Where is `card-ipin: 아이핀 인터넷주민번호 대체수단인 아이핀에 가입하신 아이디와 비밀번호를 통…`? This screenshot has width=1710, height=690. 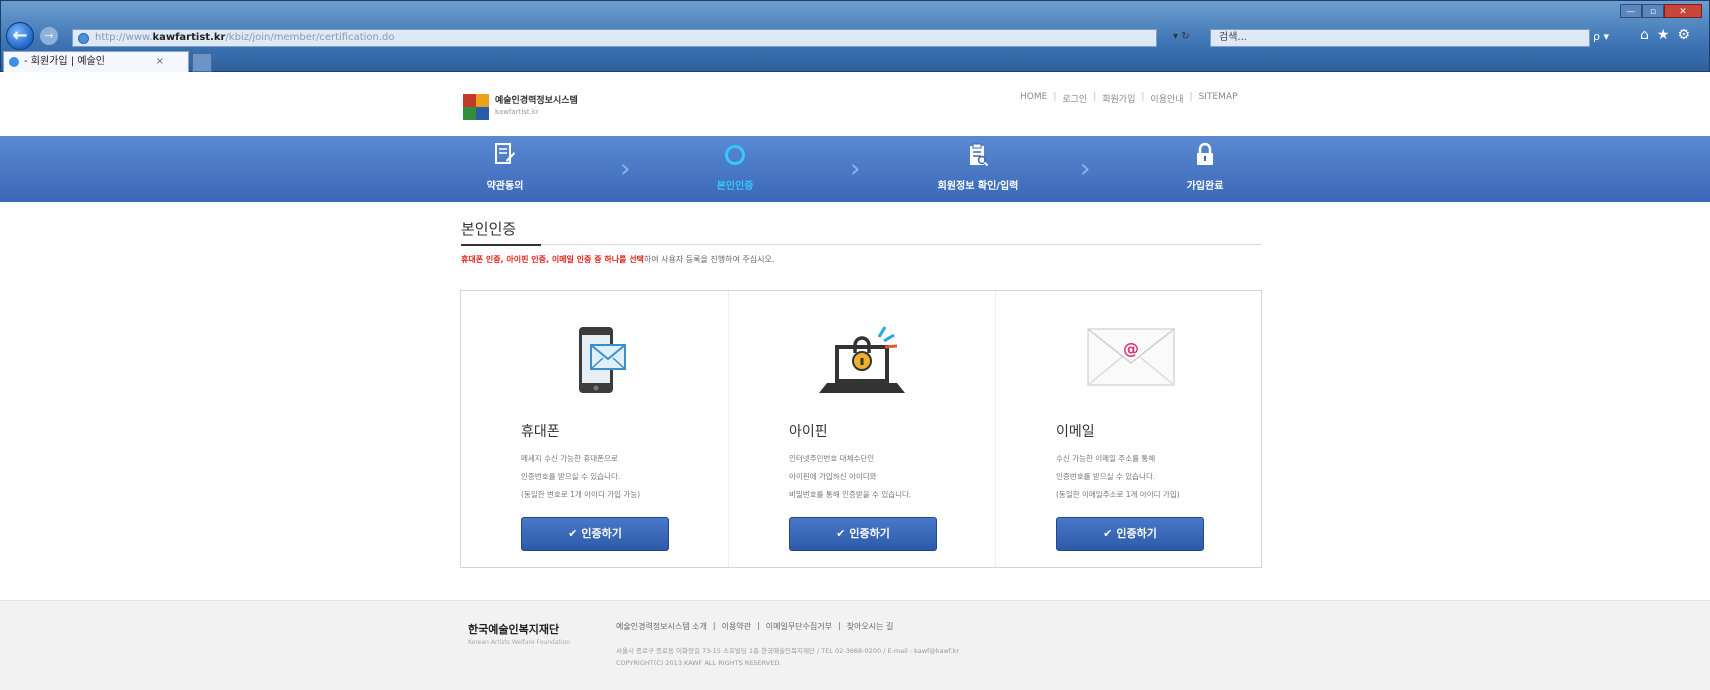 card-ipin: 아이핀 인터넷주민번호 대체수단인 아이핀에 가입하신 아이디와 비밀번호를 통… is located at coordinates (861, 429).